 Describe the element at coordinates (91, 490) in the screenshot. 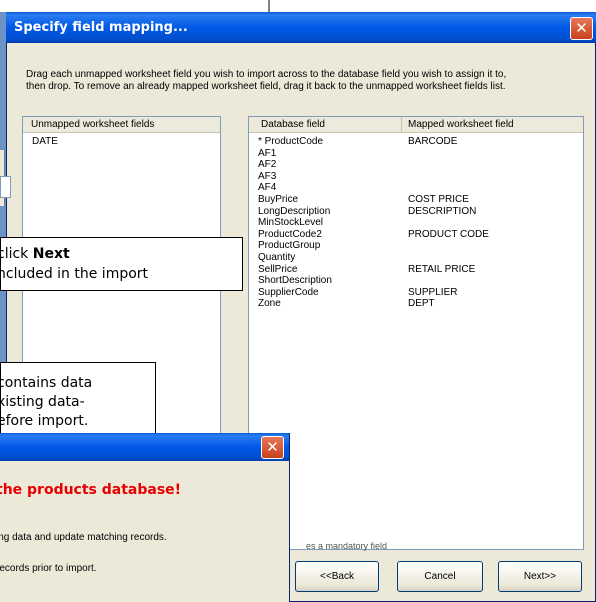

I see `warning-heading: the products database!` at that location.